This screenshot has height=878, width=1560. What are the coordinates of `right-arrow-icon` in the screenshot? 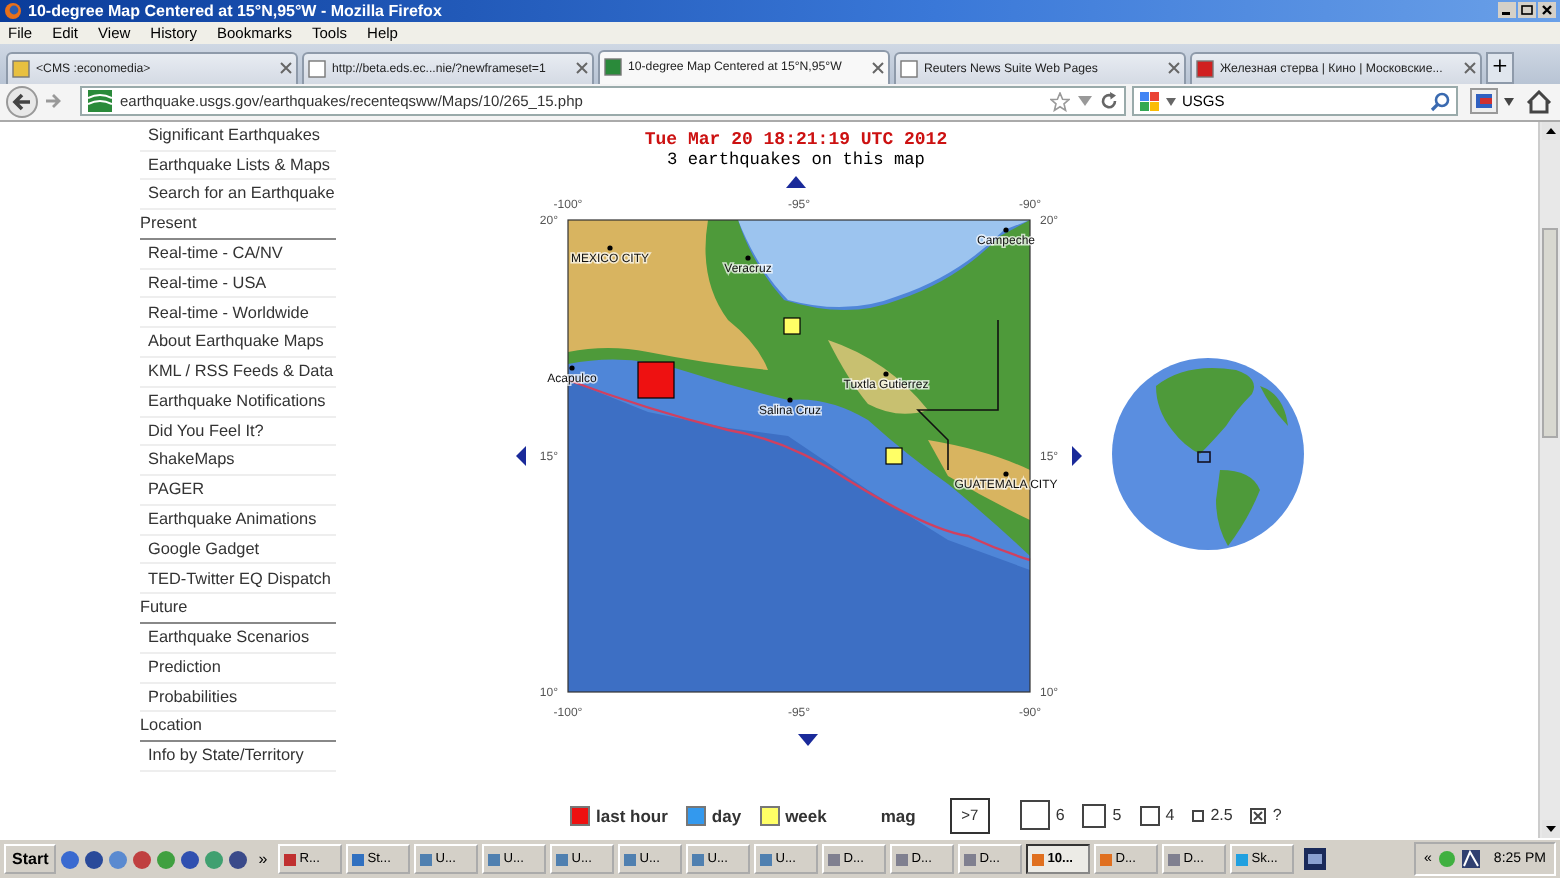 It's located at (1077, 455).